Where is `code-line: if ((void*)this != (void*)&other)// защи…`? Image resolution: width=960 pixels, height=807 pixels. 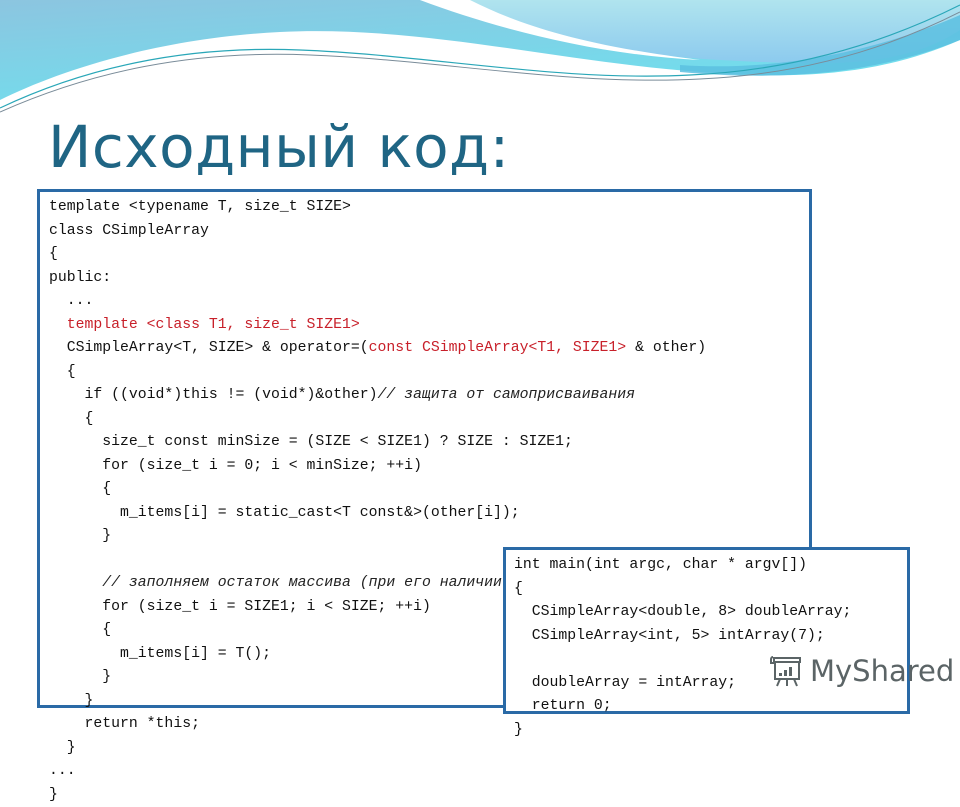
code-line: if ((void*)this != (void*)&other)// защи… is located at coordinates (429, 396).